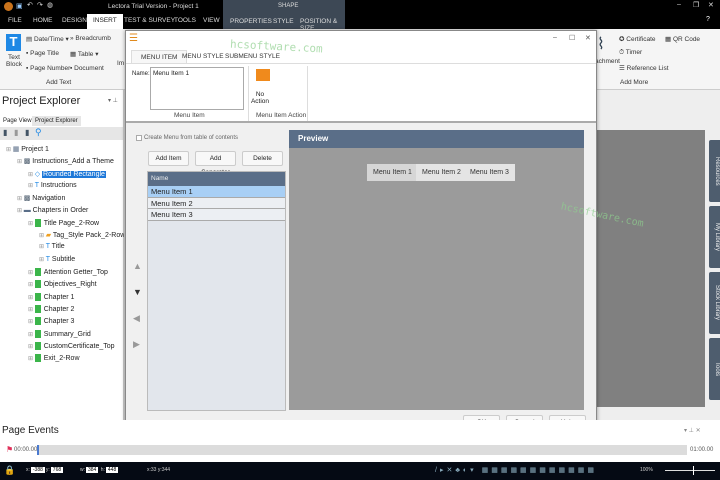 Image resolution: width=720 pixels, height=480 pixels. Describe the element at coordinates (262, 158) in the screenshot. I see `delete-button: Delete` at that location.